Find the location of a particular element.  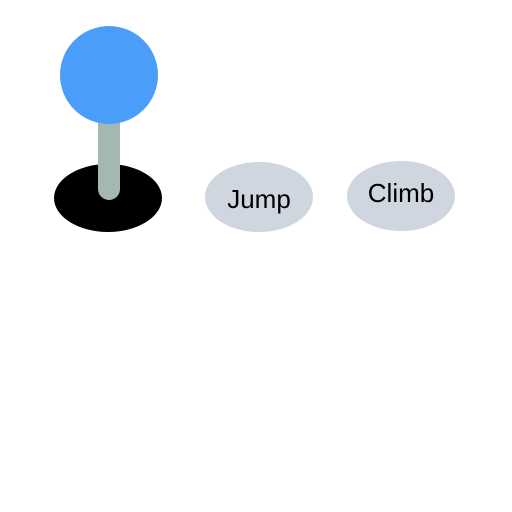

climb-button-label: Climb is located at coordinates (401, 192).